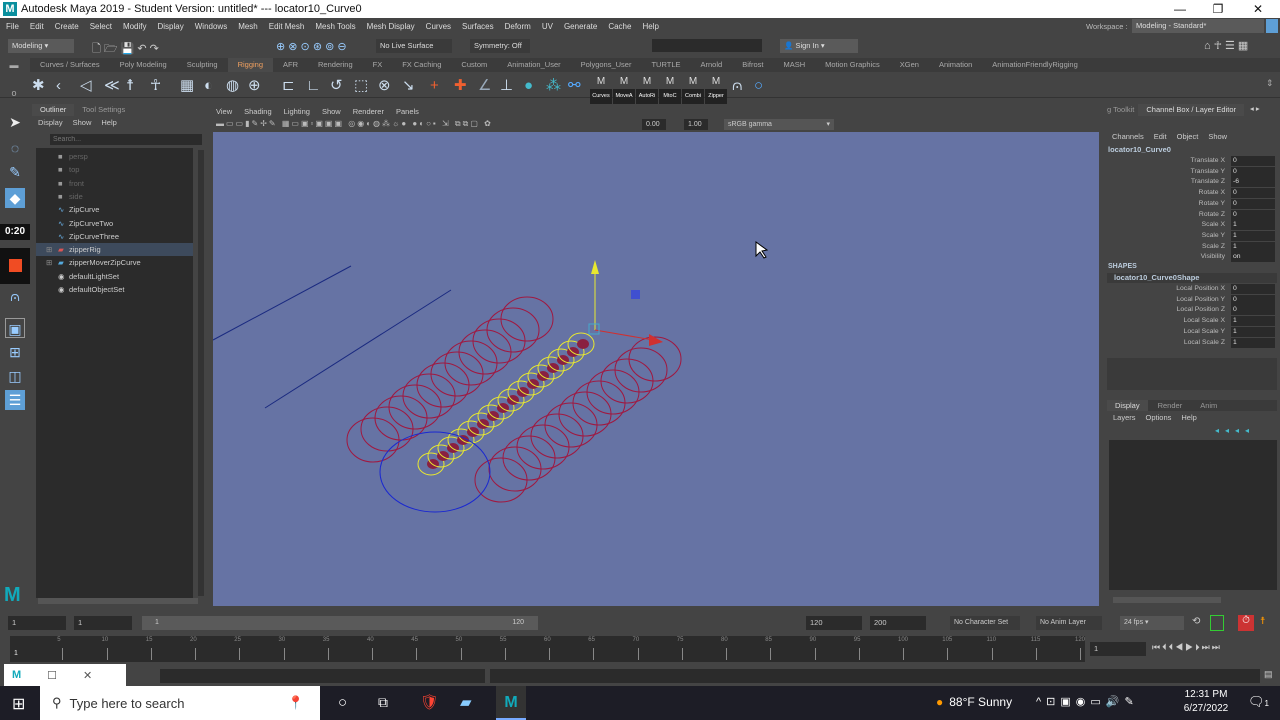 This screenshot has width=1280, height=720. Describe the element at coordinates (287, 26) in the screenshot. I see `menu-edit-mesh: Edit Mesh` at that location.